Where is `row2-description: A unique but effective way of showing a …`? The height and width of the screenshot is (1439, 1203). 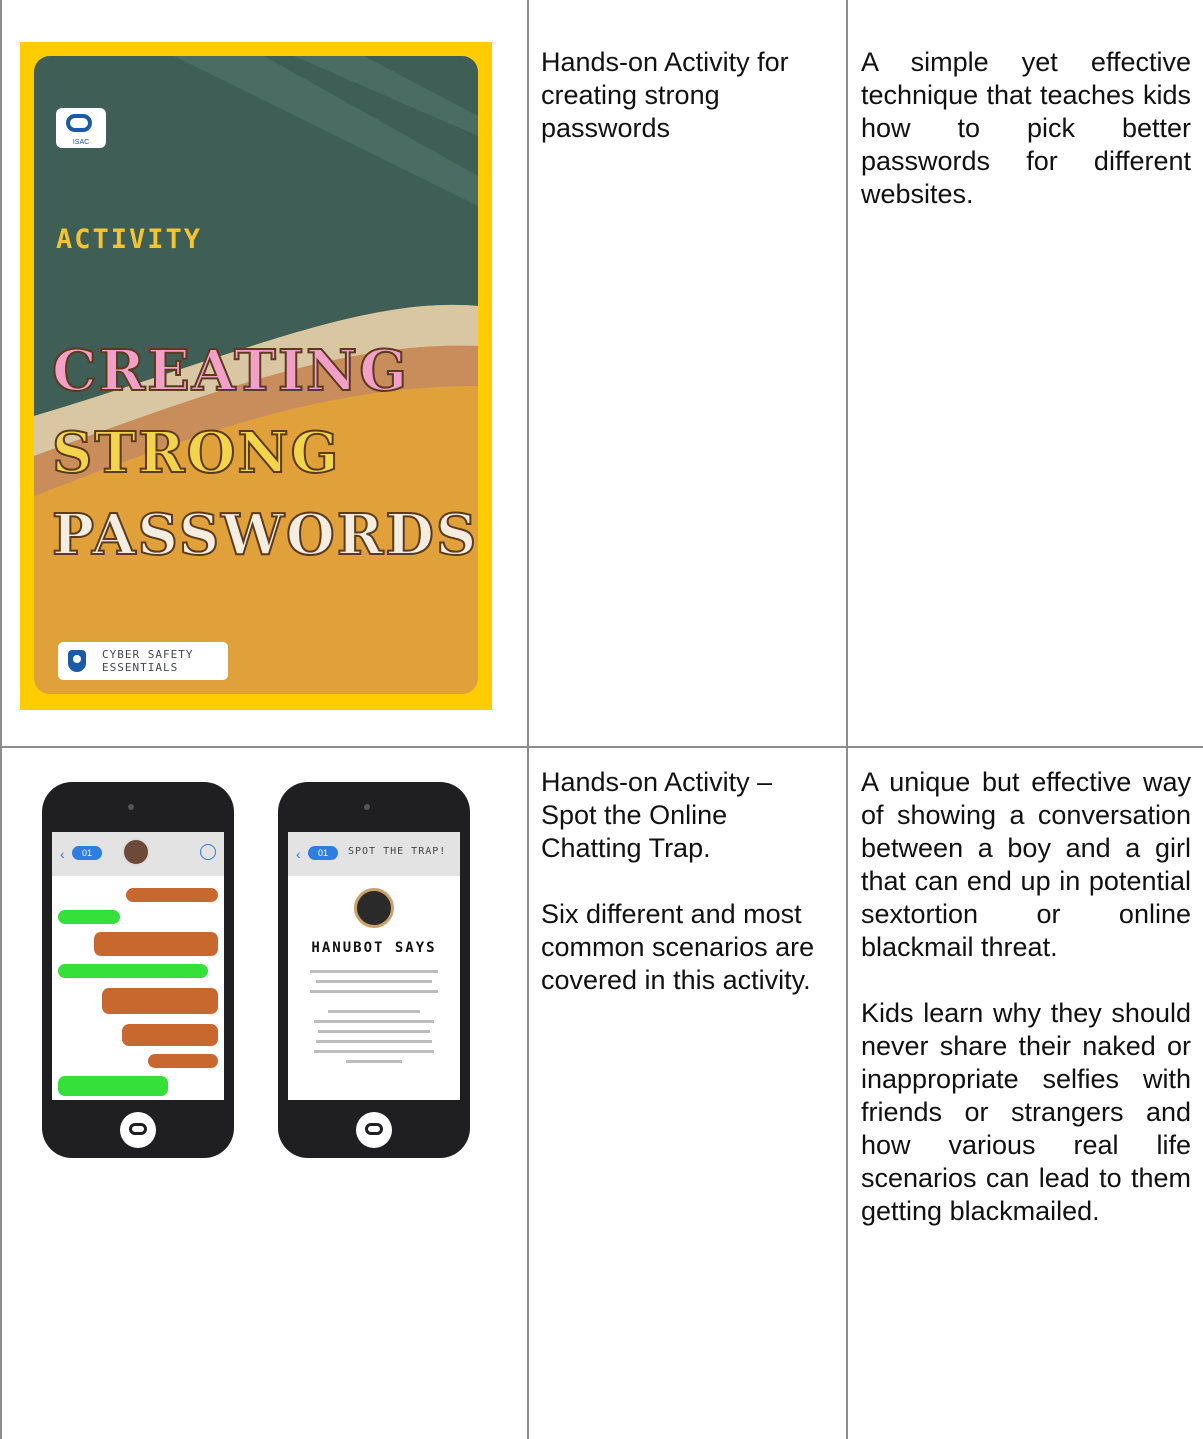 row2-description: A unique but effective way of showing a … is located at coordinates (1026, 996).